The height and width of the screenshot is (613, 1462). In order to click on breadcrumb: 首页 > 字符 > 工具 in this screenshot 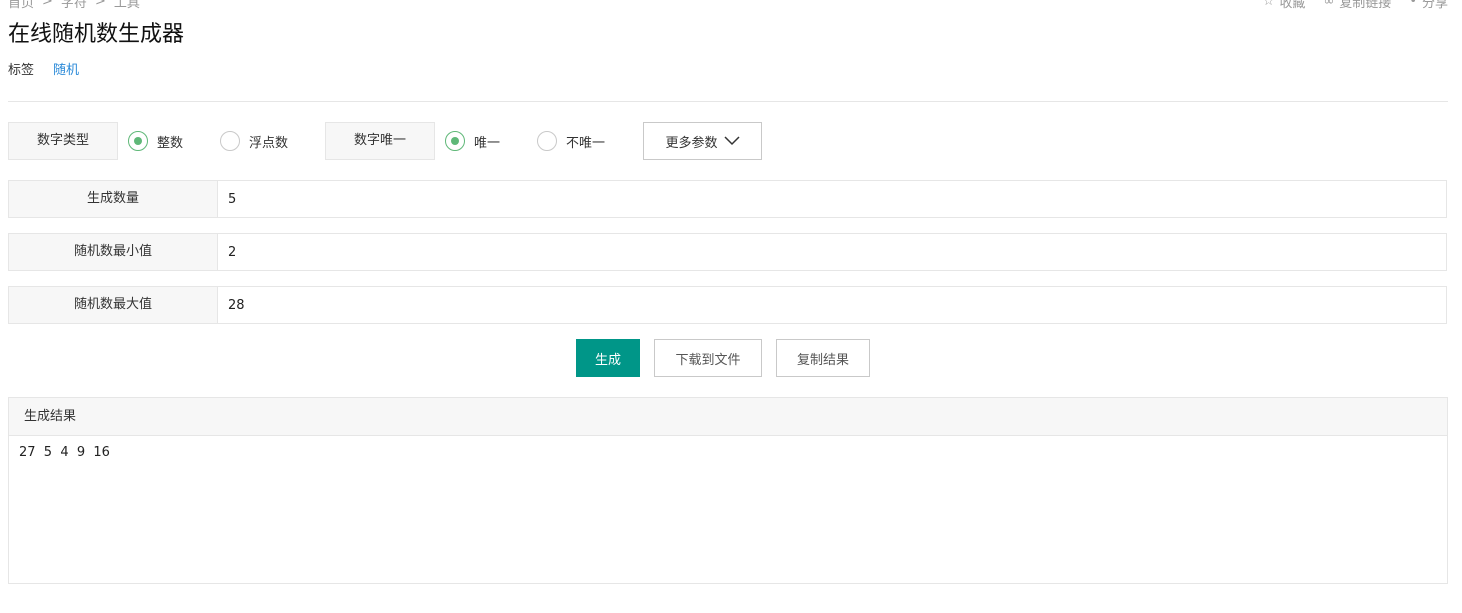, I will do `click(74, 5)`.